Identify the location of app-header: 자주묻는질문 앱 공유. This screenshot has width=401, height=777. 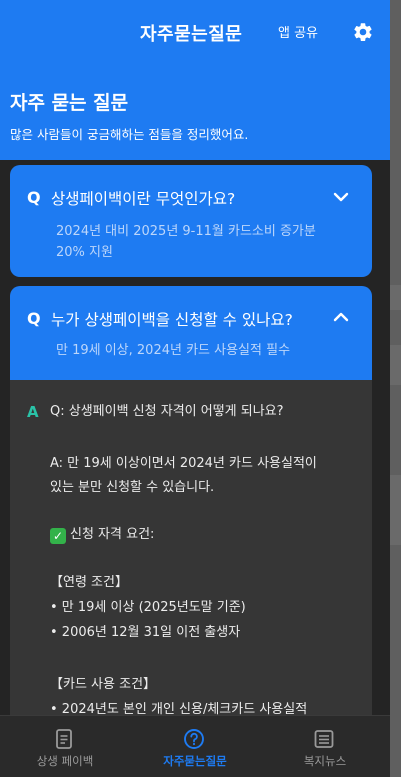
(195, 32).